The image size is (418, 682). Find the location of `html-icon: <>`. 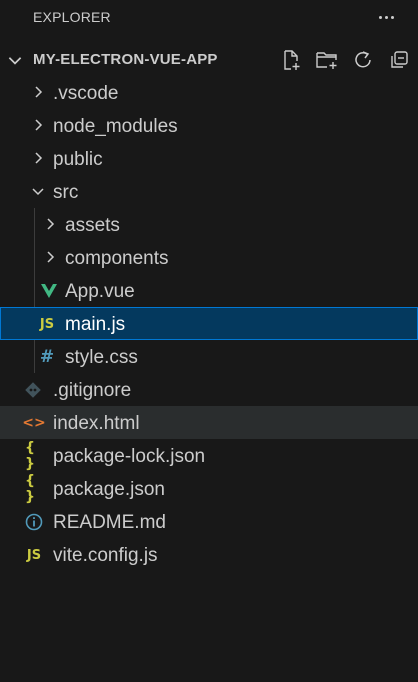

html-icon: <> is located at coordinates (34, 423).